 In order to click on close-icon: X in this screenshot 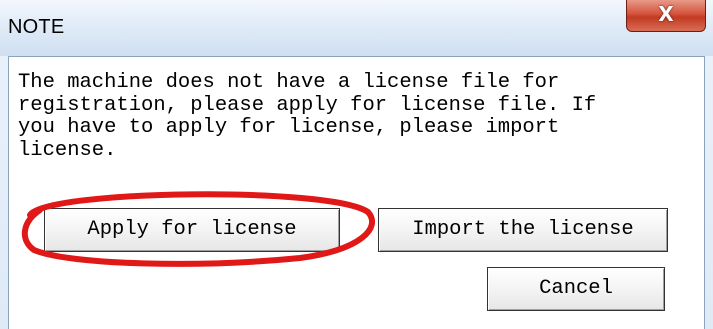, I will do `click(666, 14)`.